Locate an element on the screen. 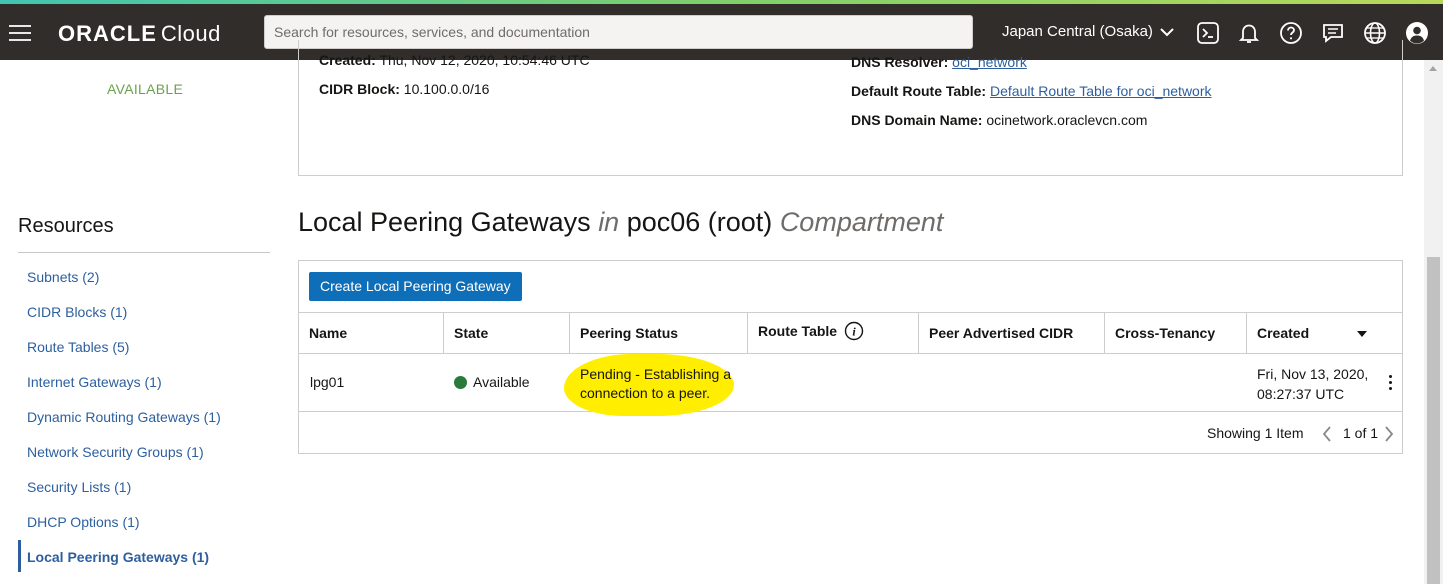  created-field: Created: Thu, Nov 12, 2020, 10:54:46 UTC is located at coordinates (454, 60).